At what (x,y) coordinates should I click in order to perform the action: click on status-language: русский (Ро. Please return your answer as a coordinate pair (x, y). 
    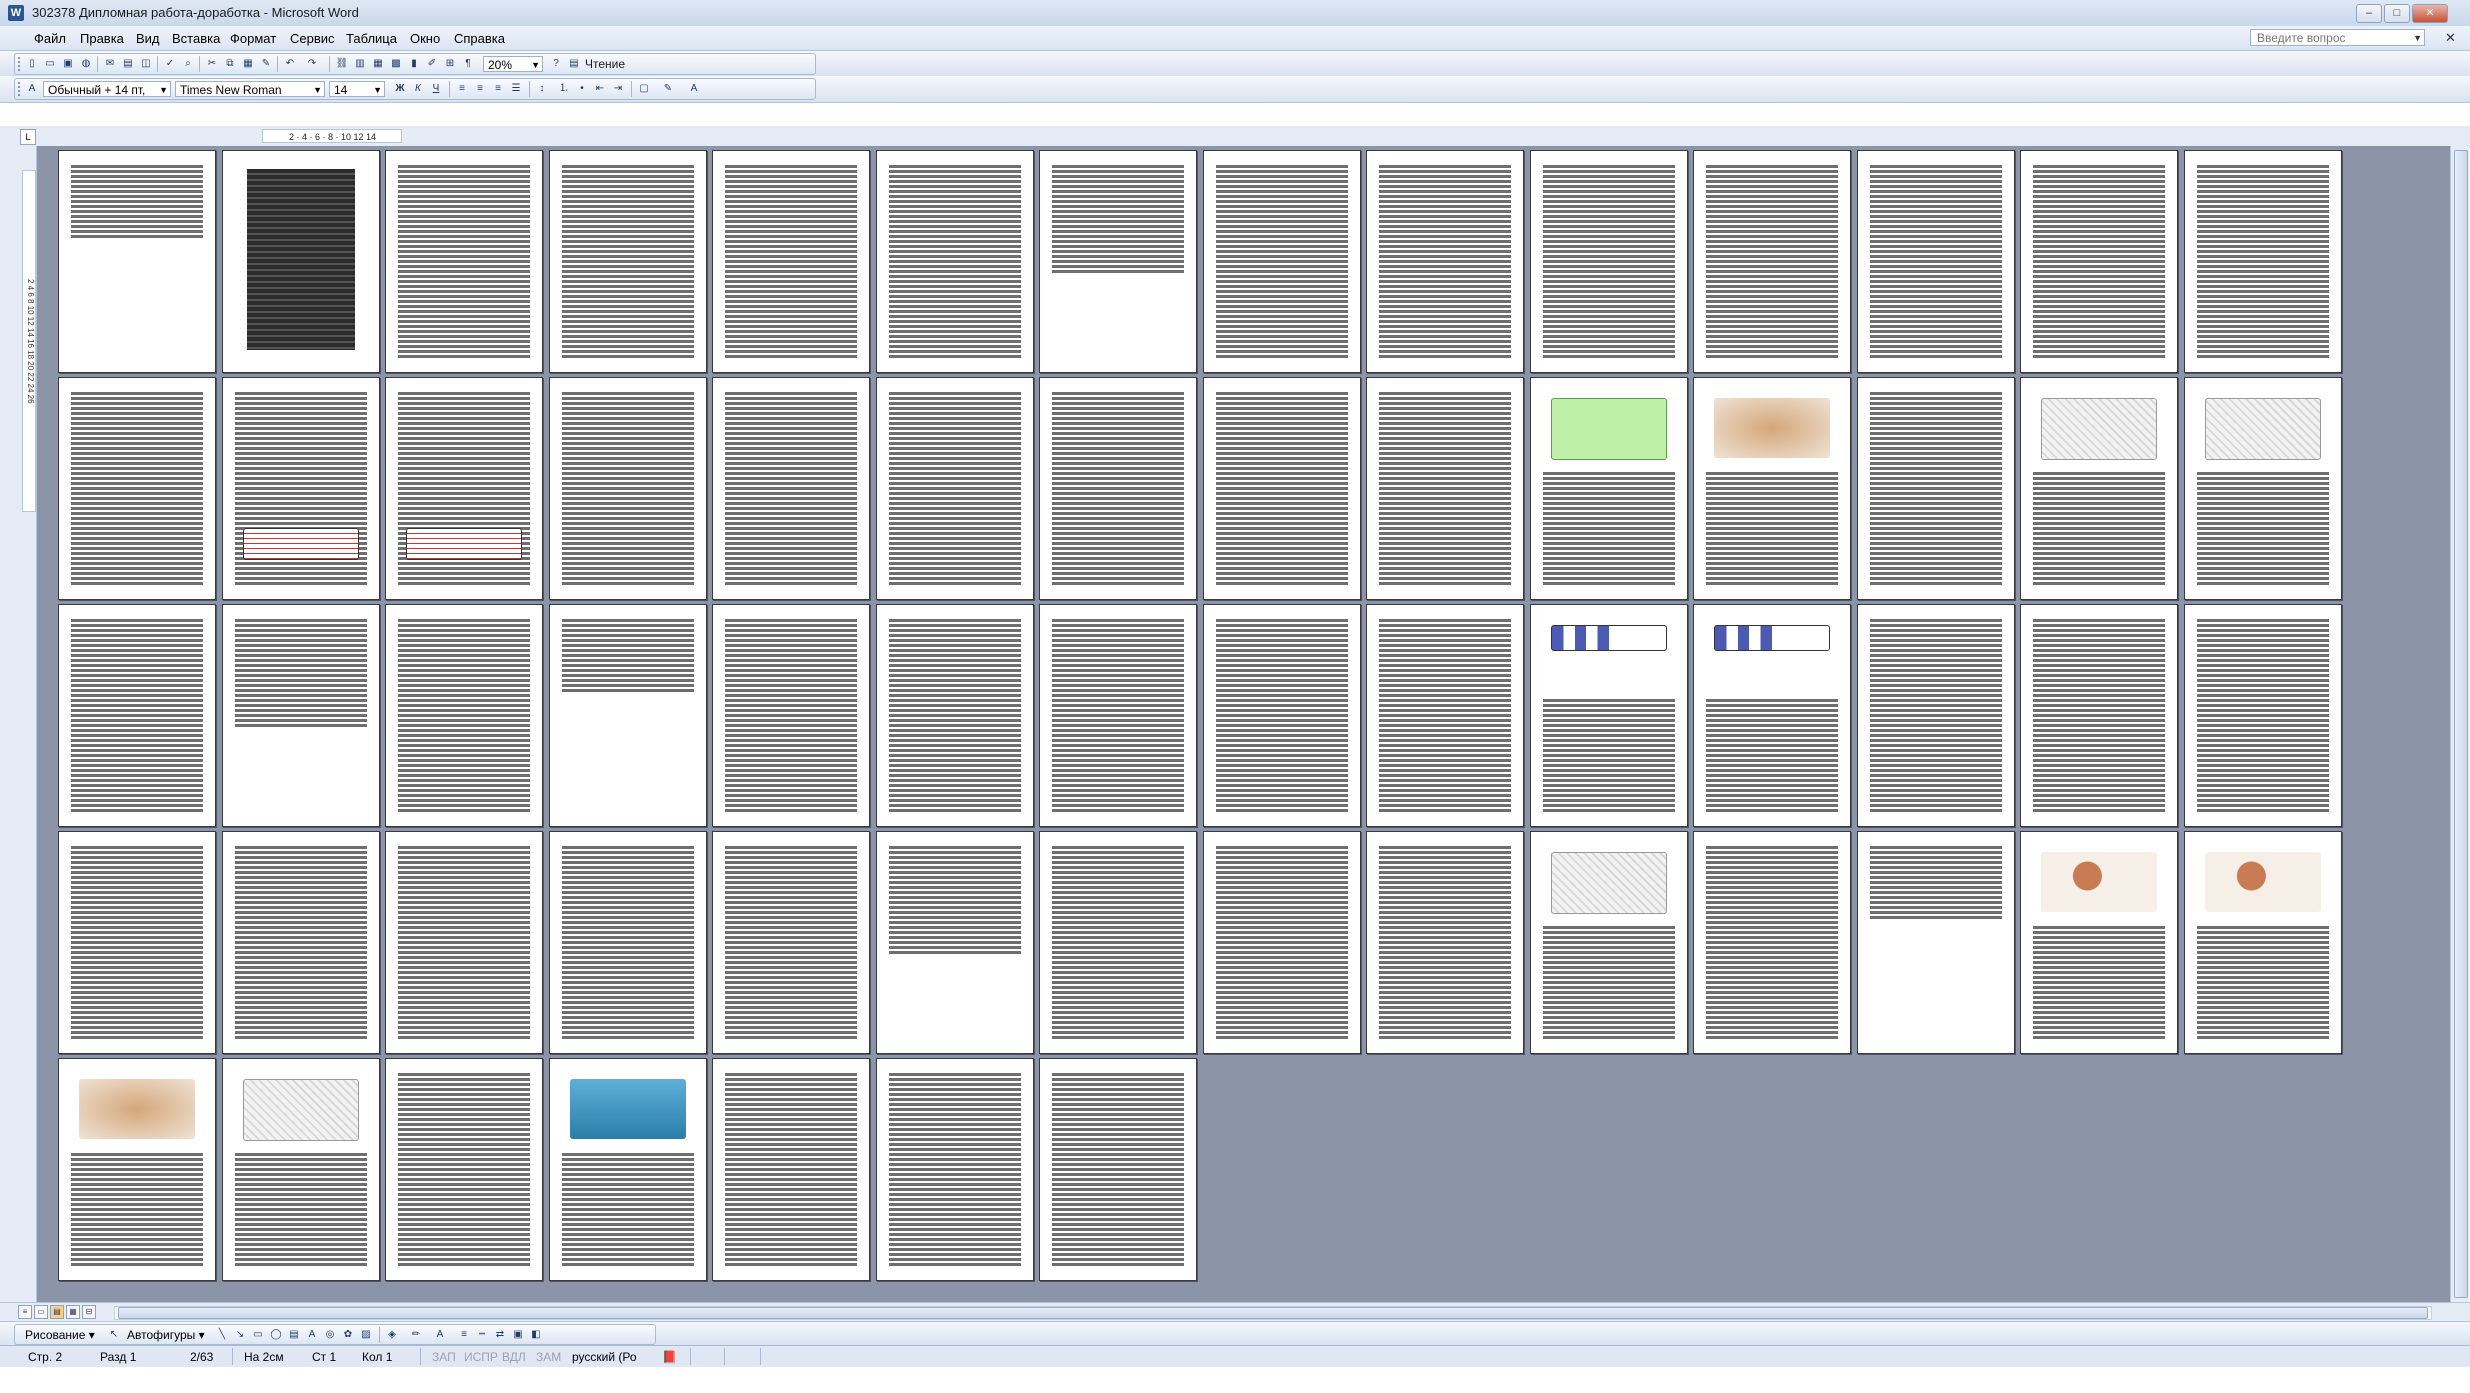
    Looking at the image, I should click on (604, 1357).